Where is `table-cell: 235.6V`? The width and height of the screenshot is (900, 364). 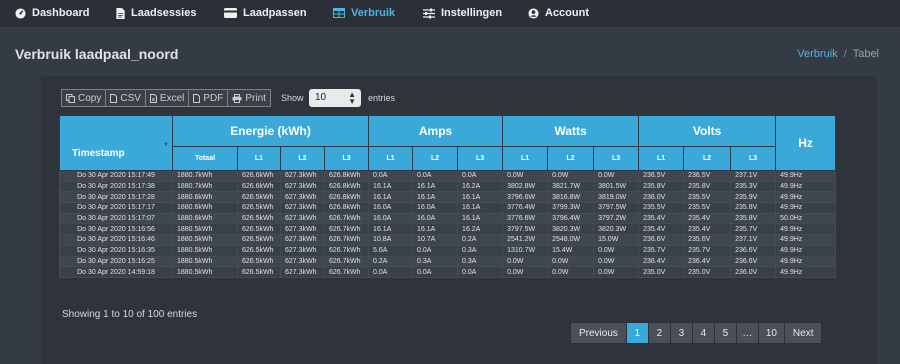
table-cell: 235.6V is located at coordinates (707, 240).